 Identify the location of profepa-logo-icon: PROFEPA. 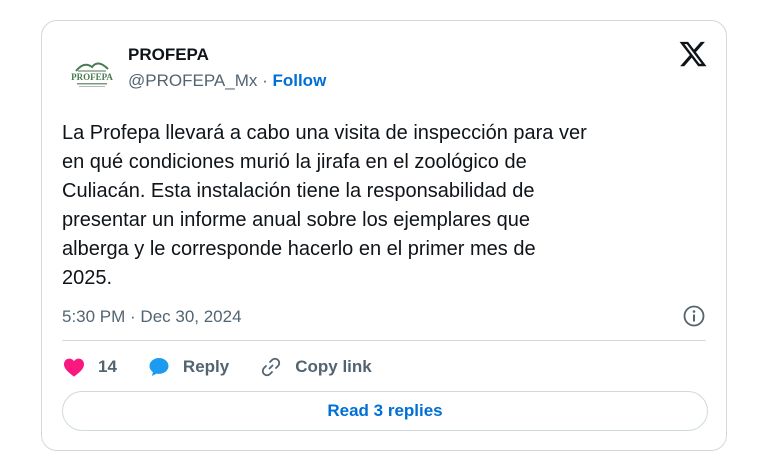
(92, 74).